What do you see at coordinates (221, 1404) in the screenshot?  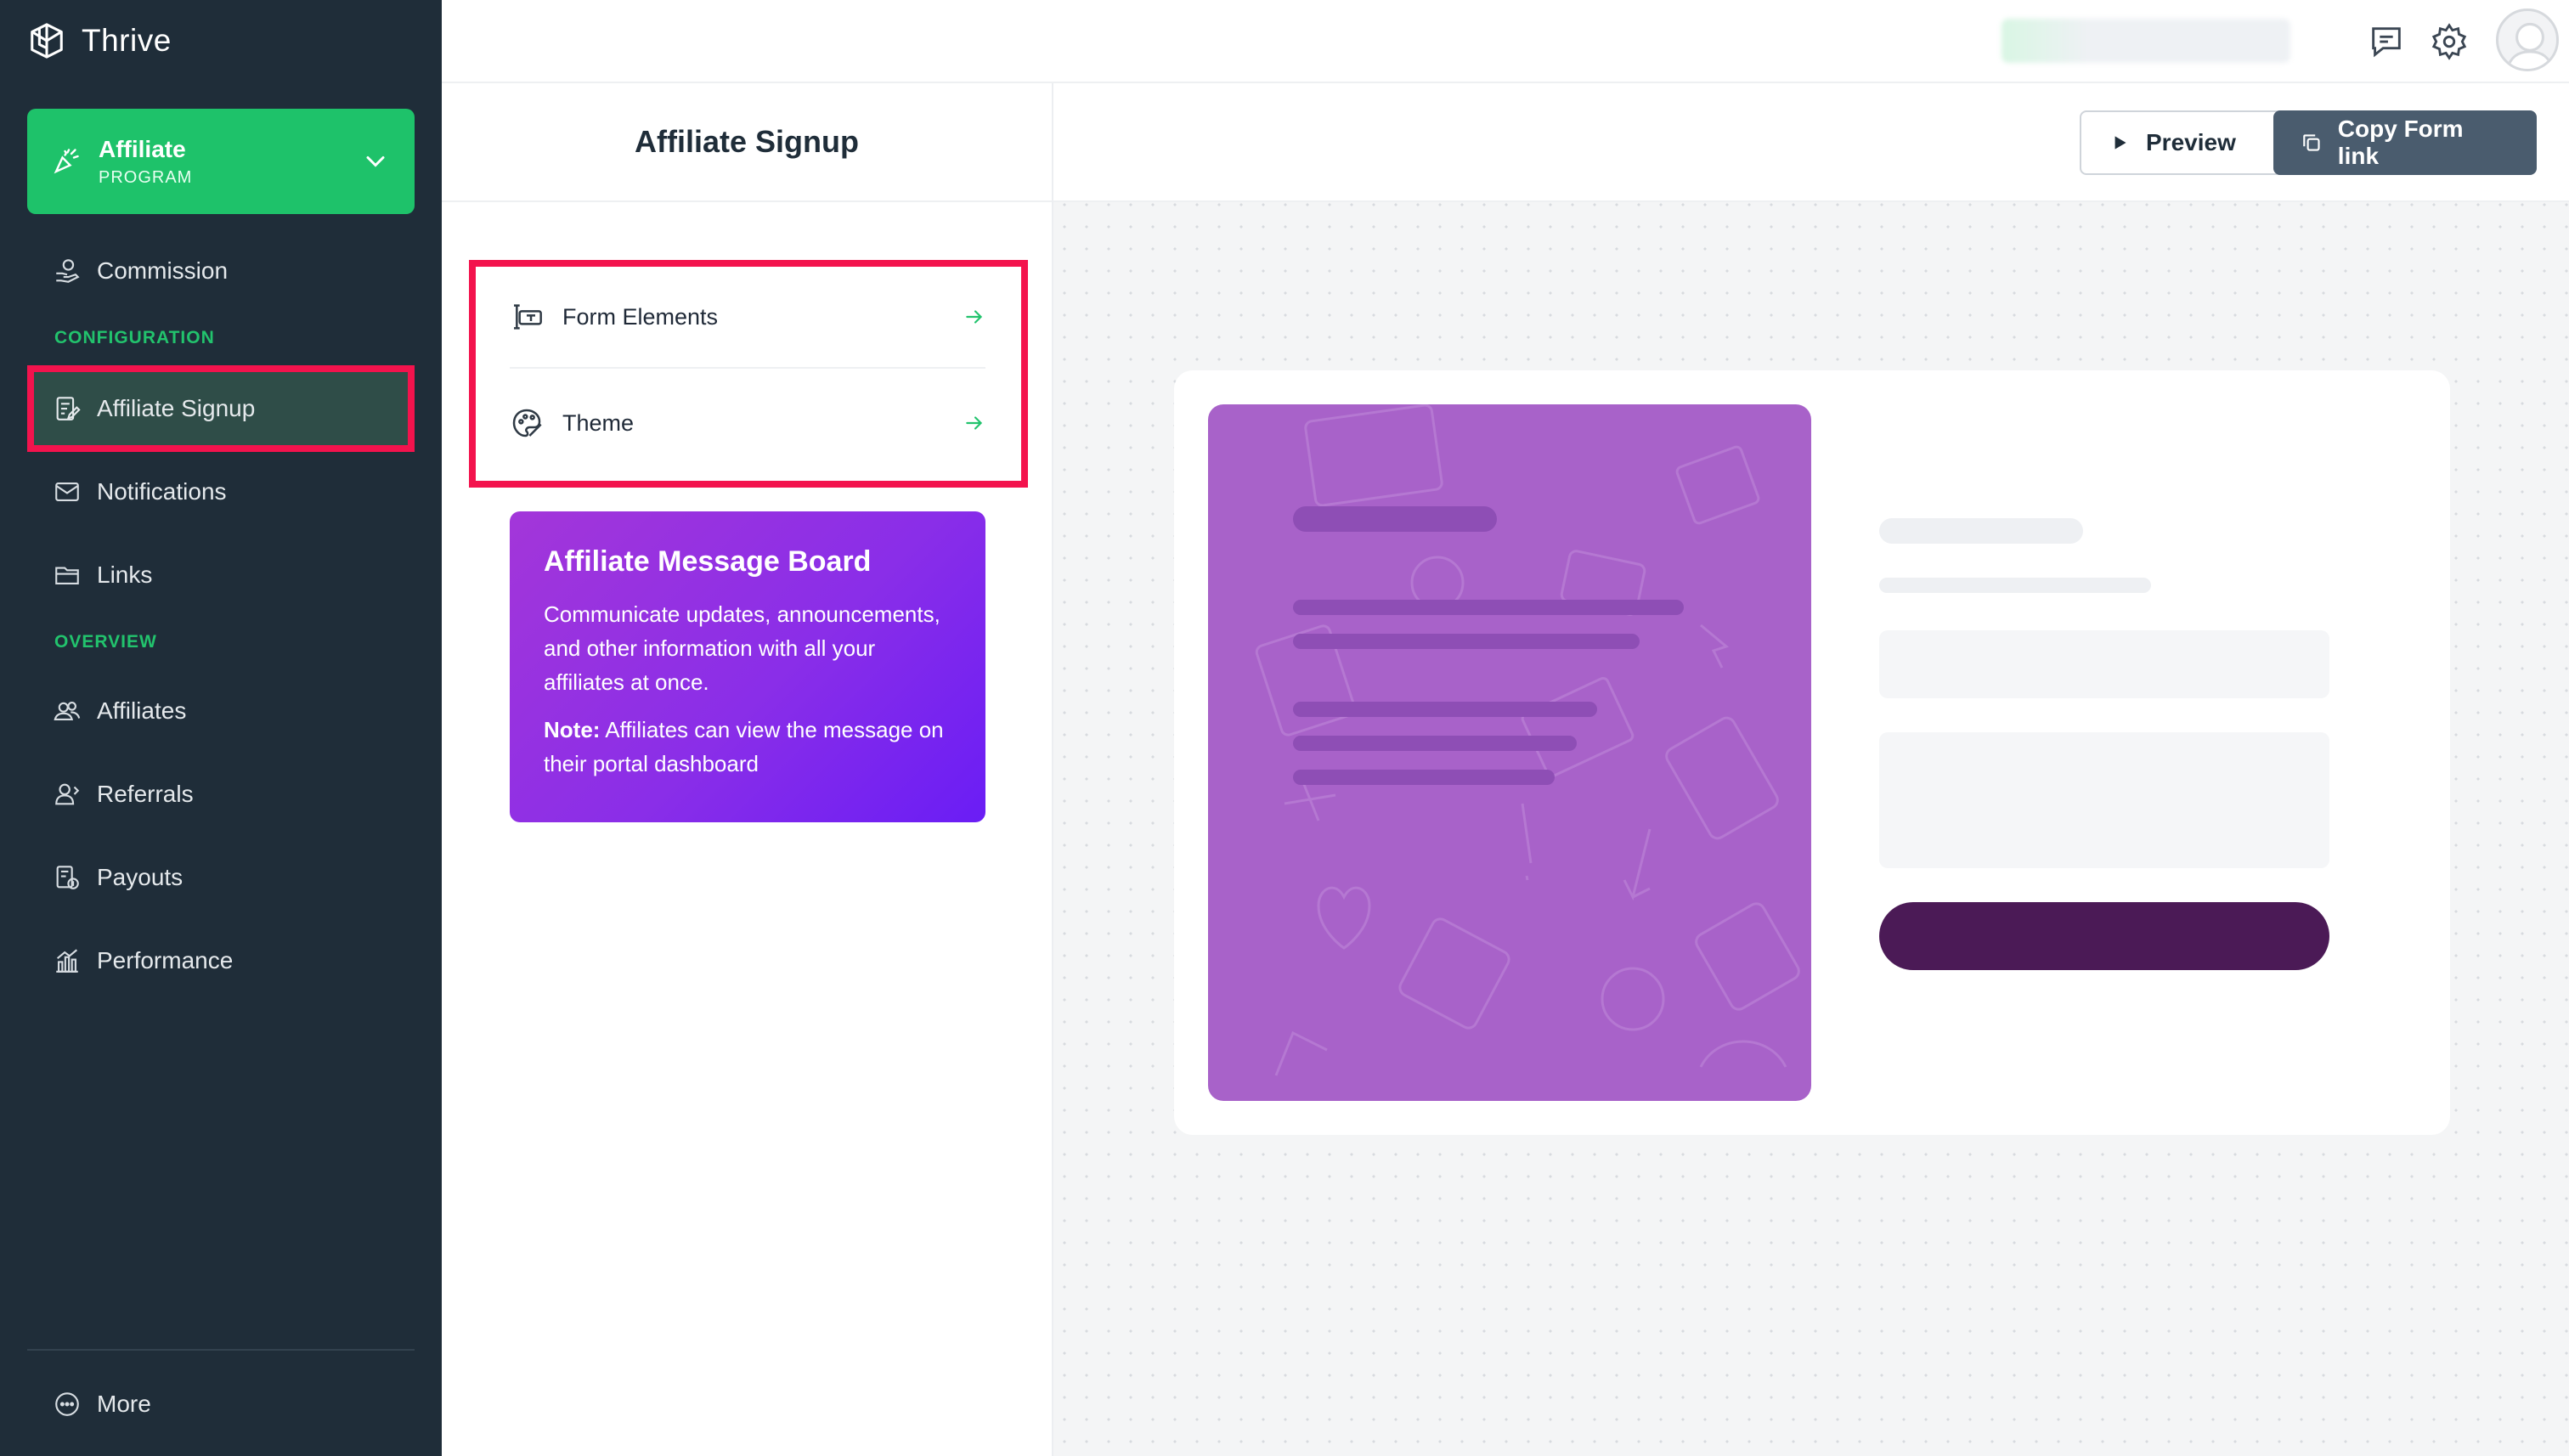 I see `sidebar-item-more: More` at bounding box center [221, 1404].